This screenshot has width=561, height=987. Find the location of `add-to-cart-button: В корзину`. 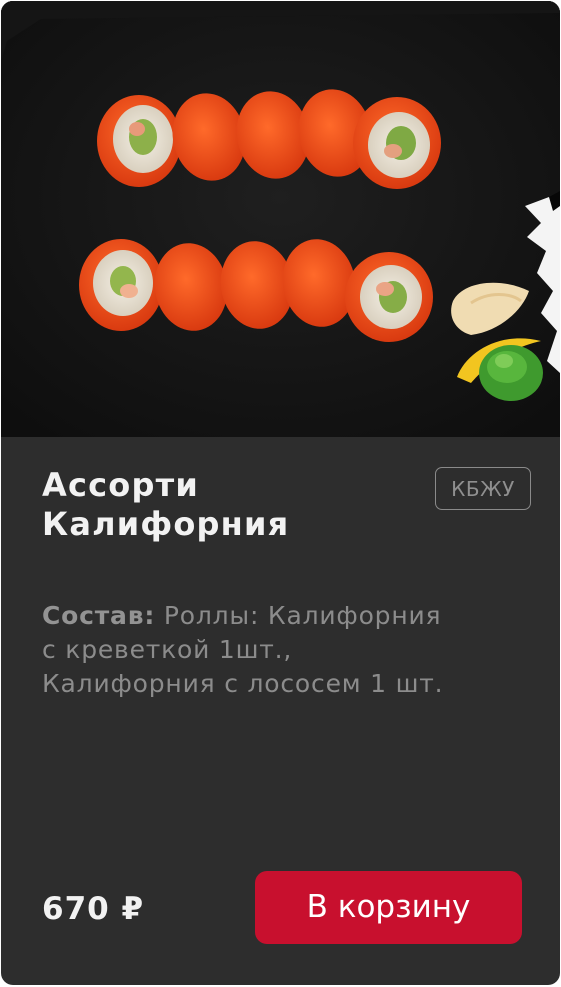

add-to-cart-button: В корзину is located at coordinates (388, 907).